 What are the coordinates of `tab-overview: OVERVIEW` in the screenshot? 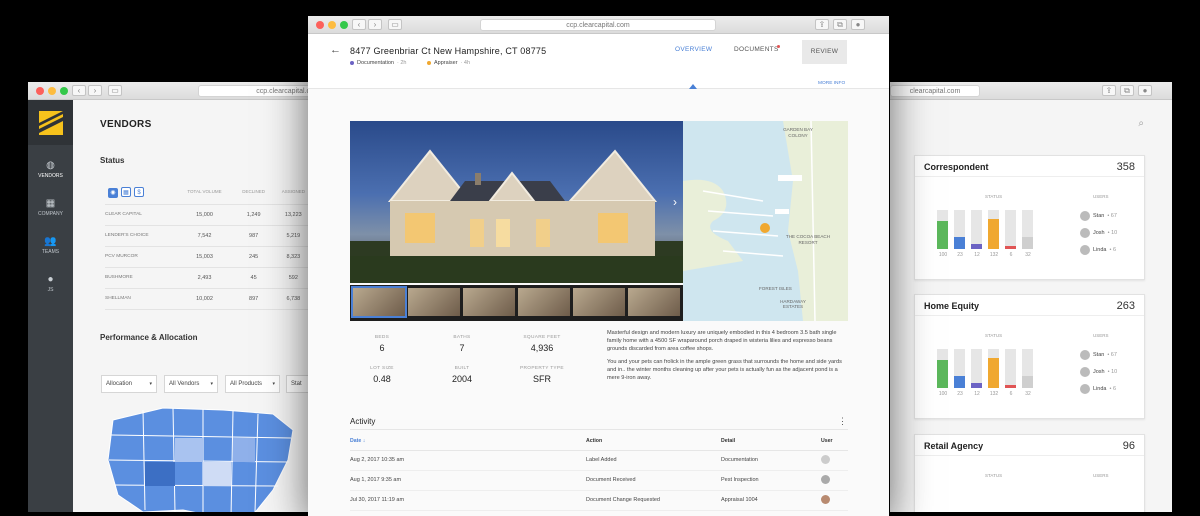 It's located at (693, 49).